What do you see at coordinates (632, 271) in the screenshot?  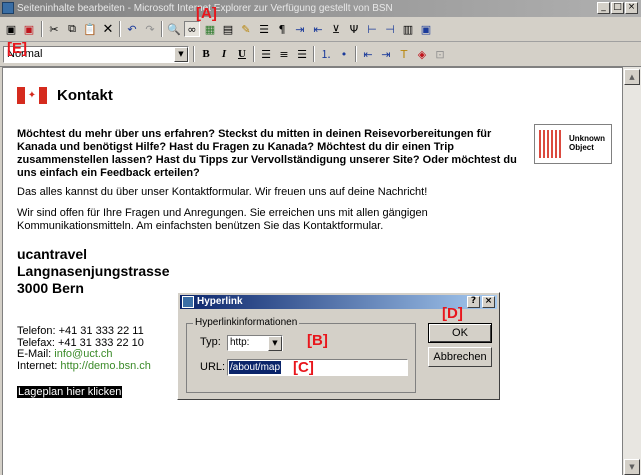 I see `vertical-scrollbar: ▲ ▼` at bounding box center [632, 271].